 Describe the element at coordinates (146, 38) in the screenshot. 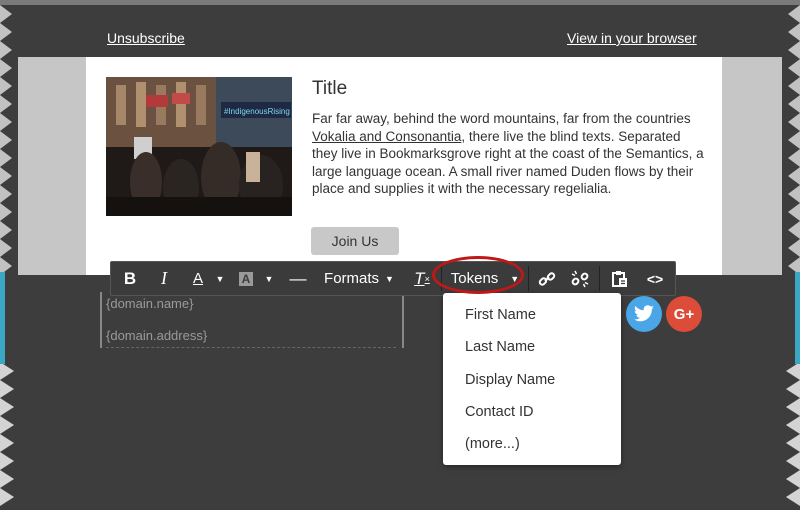

I see `unsubscribe-link: Unsubscribe` at that location.